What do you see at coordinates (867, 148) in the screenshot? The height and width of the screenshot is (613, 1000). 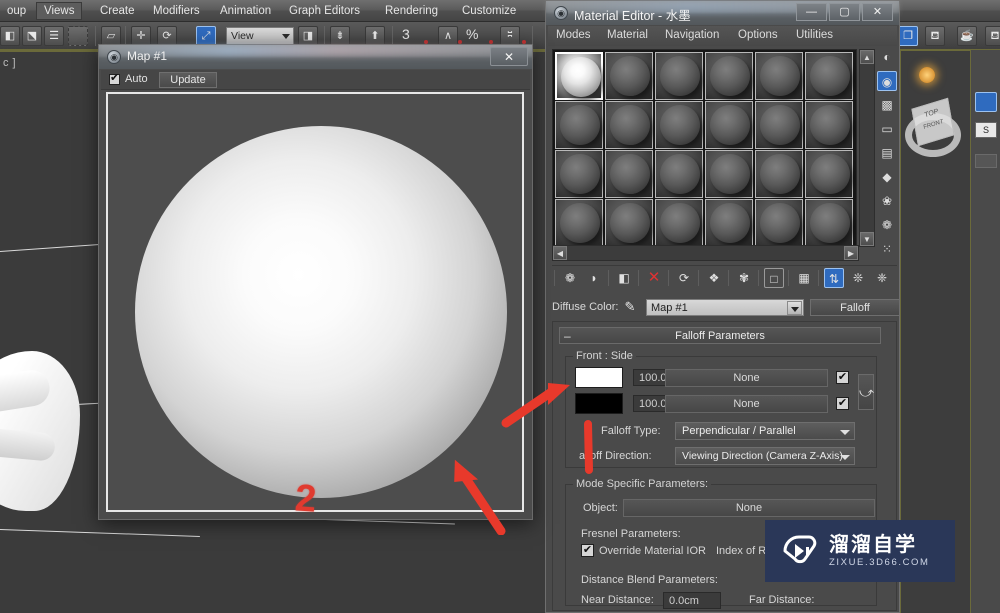 I see `slot-vertical-scrollbar: ▲ ▼` at bounding box center [867, 148].